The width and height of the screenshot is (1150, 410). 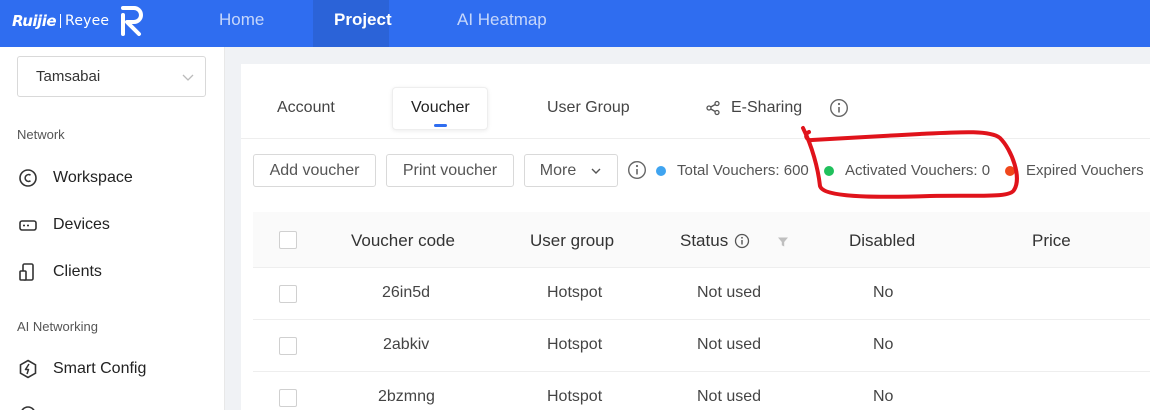 I want to click on total-vouchers-stat: Total Vouchers: 600, so click(x=732, y=170).